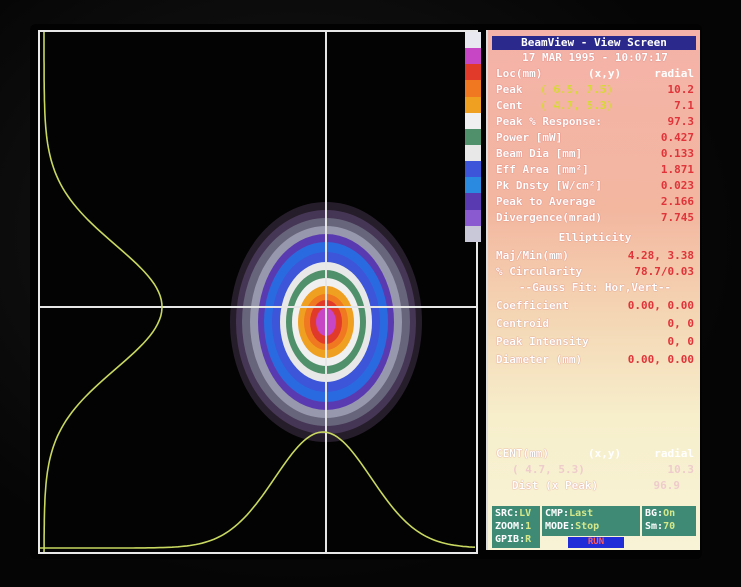 The height and width of the screenshot is (587, 741). What do you see at coordinates (595, 154) in the screenshot?
I see `beam-dia-row: Beam Dia [mm] 0.133` at bounding box center [595, 154].